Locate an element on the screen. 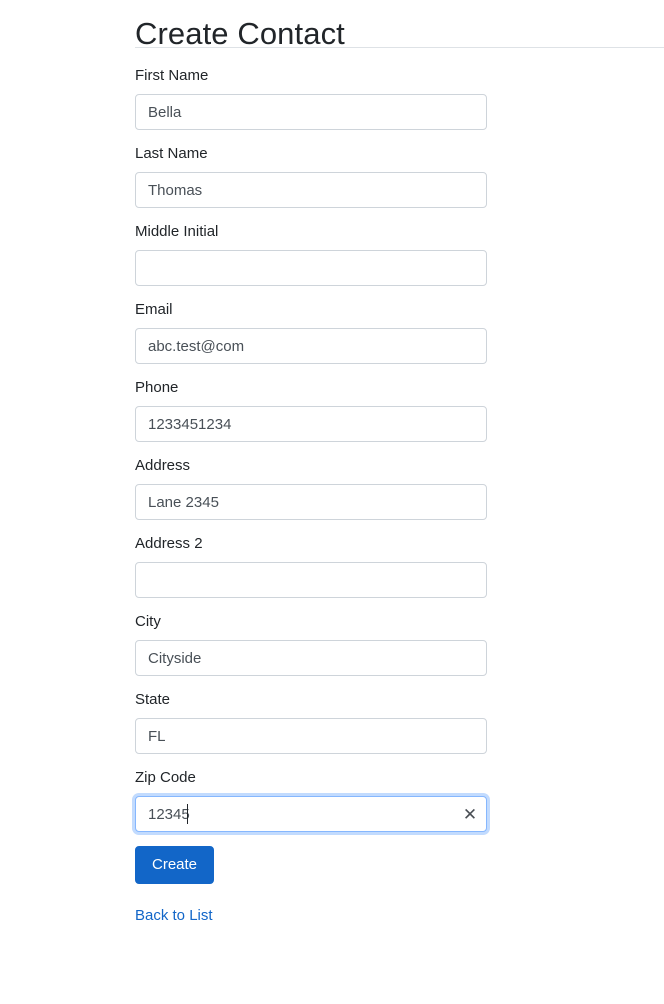  input-wrap-first-name is located at coordinates (311, 112).